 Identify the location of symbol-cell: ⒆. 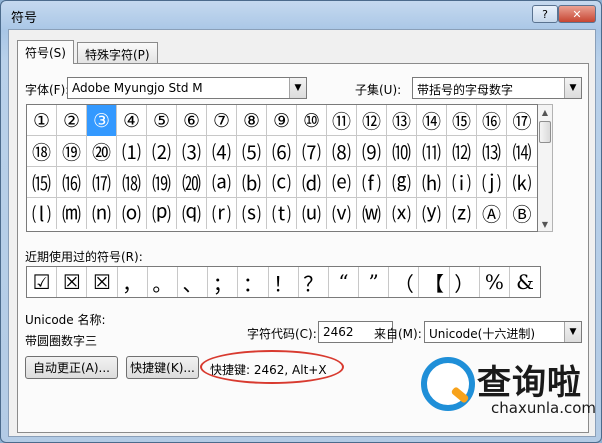
(162, 182).